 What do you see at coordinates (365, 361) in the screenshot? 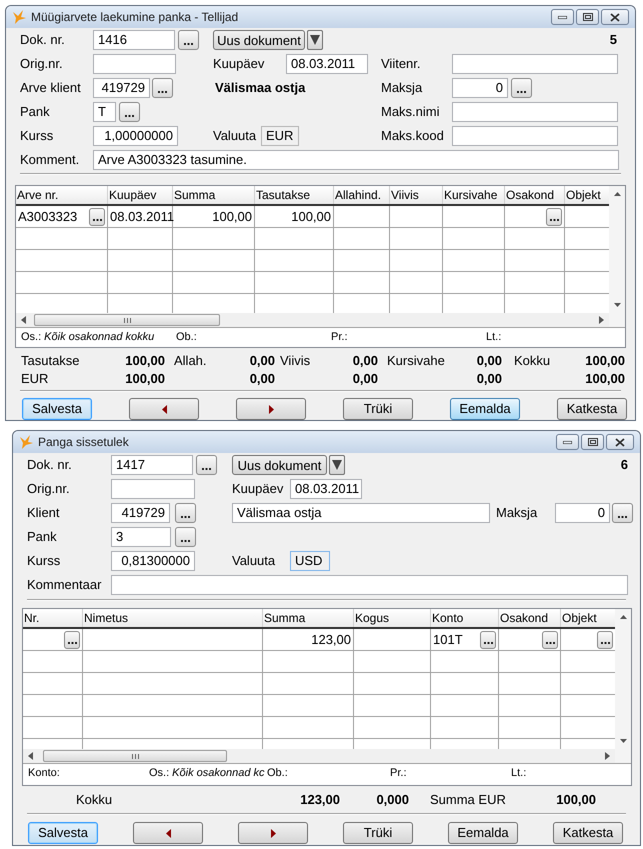
I see `total-value: 0,00` at bounding box center [365, 361].